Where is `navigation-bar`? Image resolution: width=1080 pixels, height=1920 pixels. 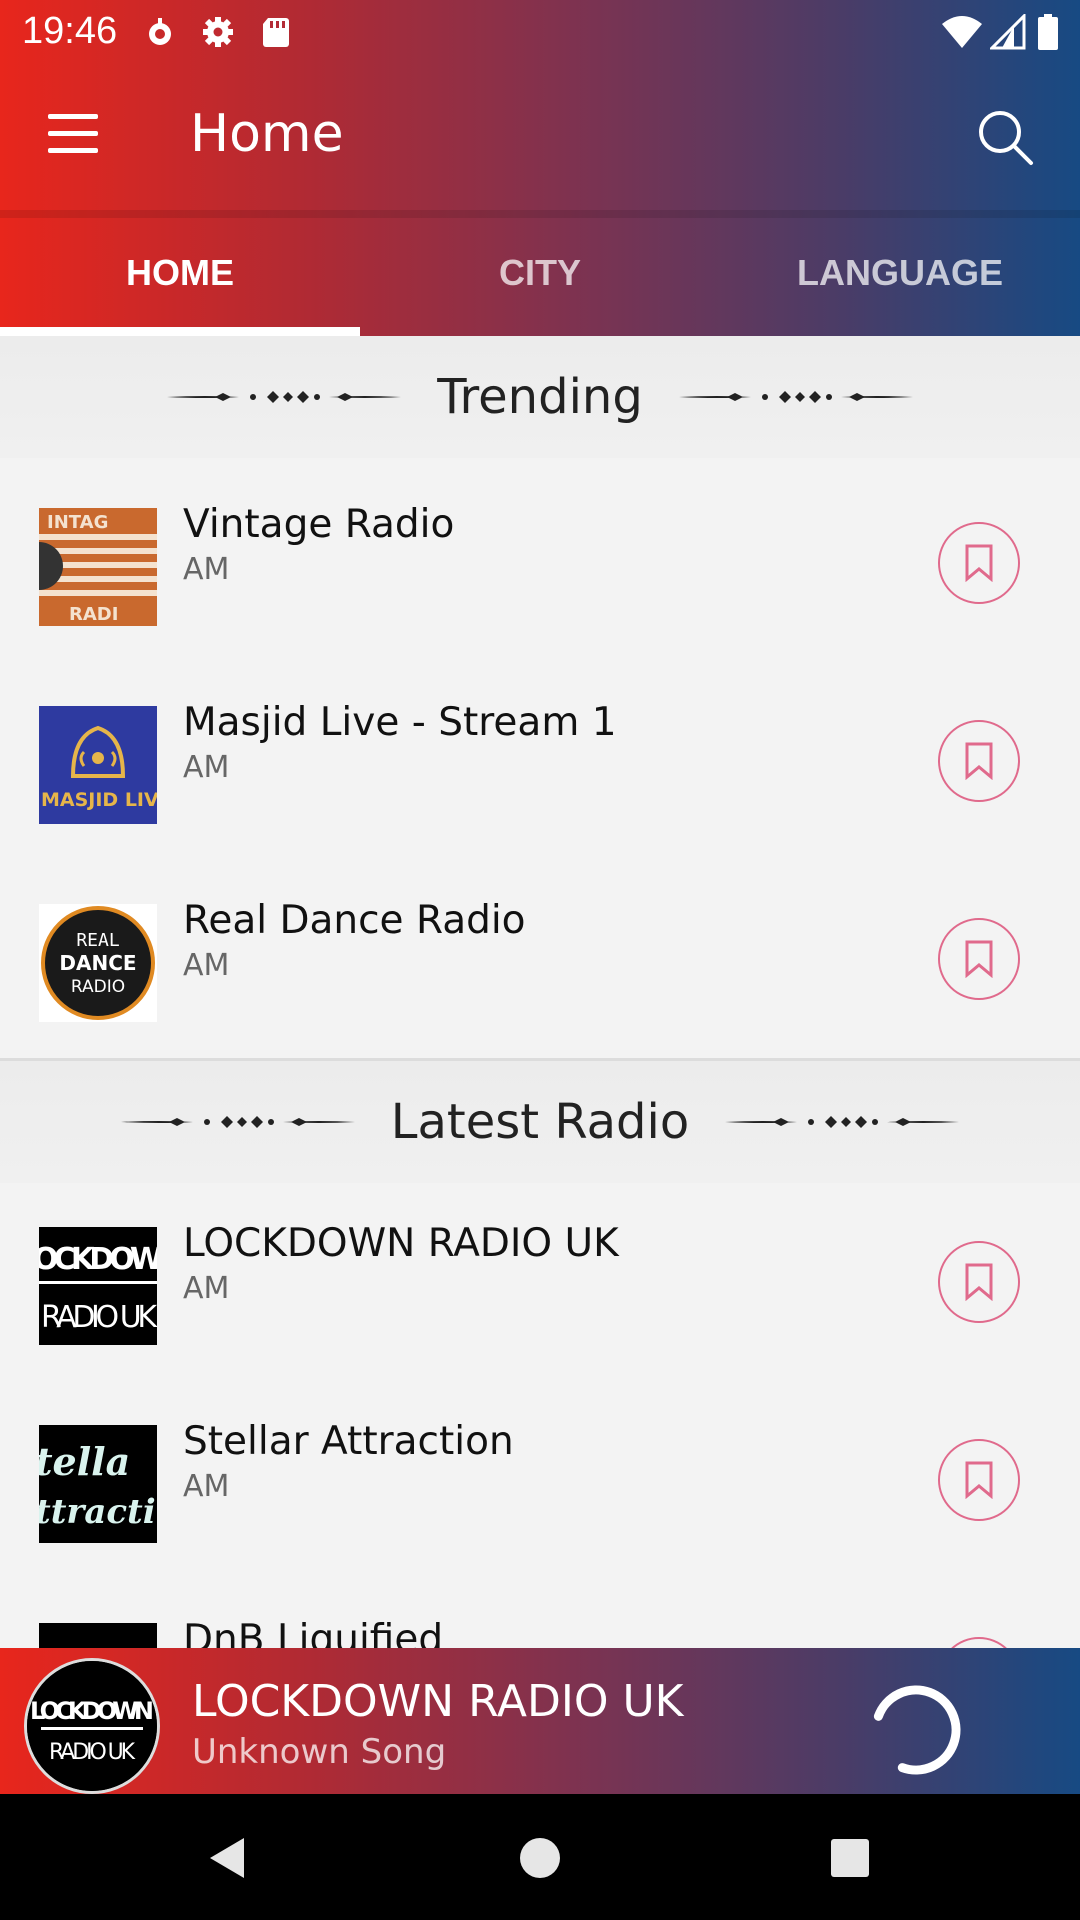 navigation-bar is located at coordinates (540, 1857).